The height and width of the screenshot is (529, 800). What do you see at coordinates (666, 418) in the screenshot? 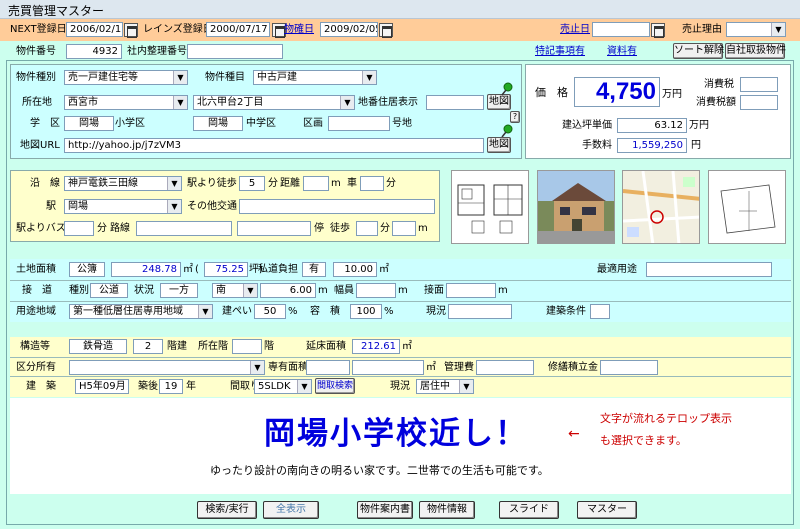
I see `ticker-note-line1: 文字が流れるテロップ表示` at bounding box center [666, 418].